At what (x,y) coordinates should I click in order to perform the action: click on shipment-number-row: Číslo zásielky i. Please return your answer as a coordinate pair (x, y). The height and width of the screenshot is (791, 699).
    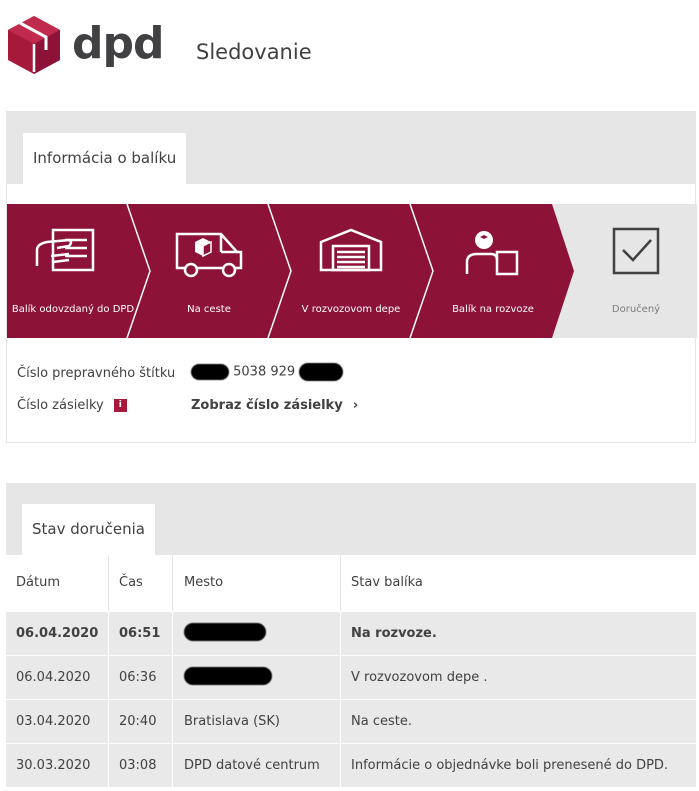
    Looking at the image, I should click on (72, 405).